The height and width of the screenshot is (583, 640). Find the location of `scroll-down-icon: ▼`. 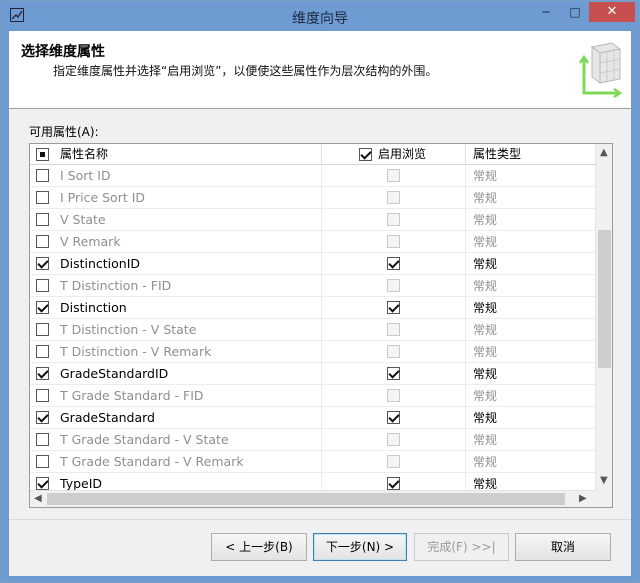

scroll-down-icon: ▼ is located at coordinates (604, 480).